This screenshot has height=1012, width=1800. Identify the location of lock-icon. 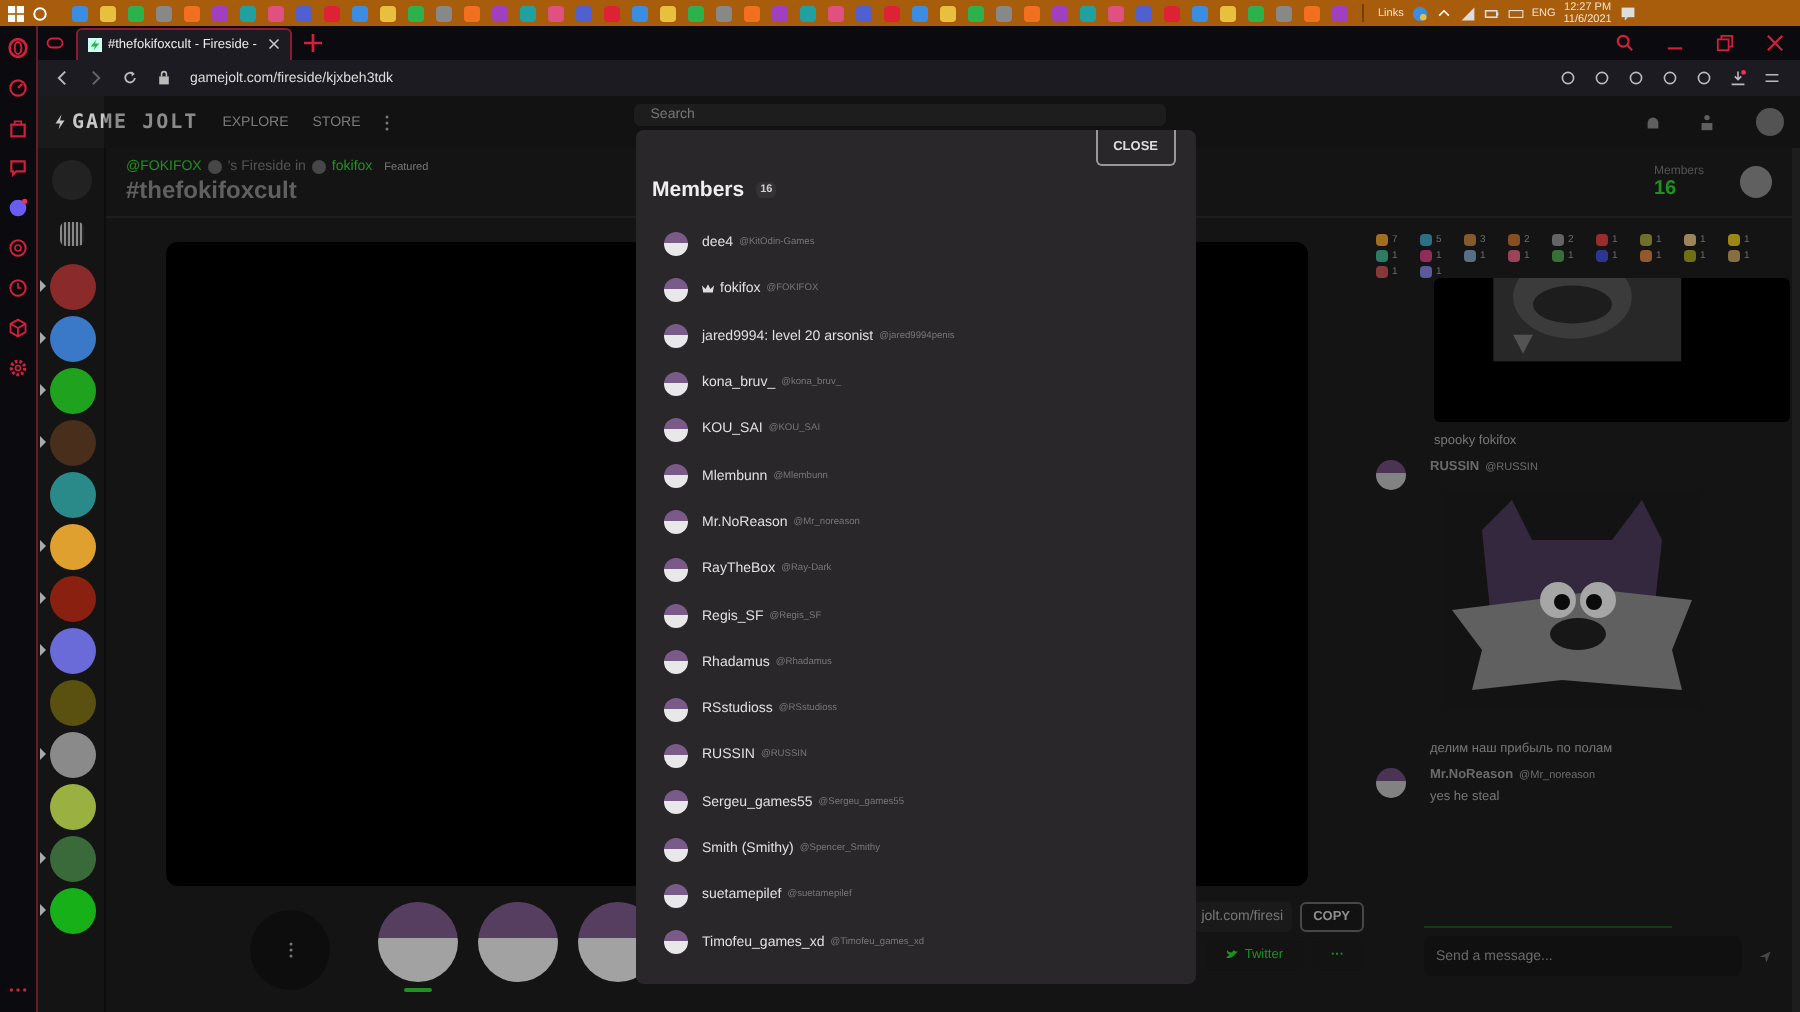
(164, 78).